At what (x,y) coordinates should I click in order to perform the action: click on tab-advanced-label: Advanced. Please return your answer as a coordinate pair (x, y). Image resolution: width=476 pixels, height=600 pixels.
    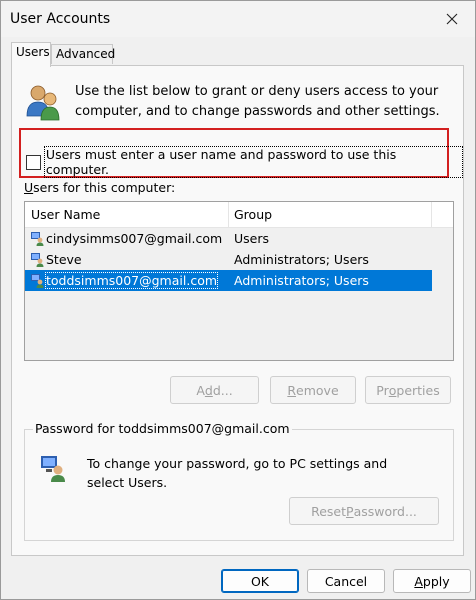
    Looking at the image, I should click on (86, 54).